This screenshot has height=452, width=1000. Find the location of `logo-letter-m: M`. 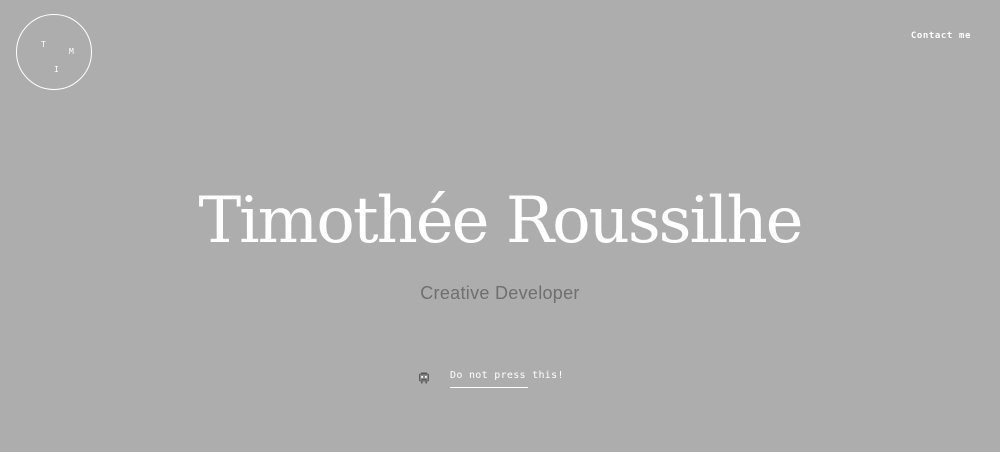

logo-letter-m: M is located at coordinates (71, 51).